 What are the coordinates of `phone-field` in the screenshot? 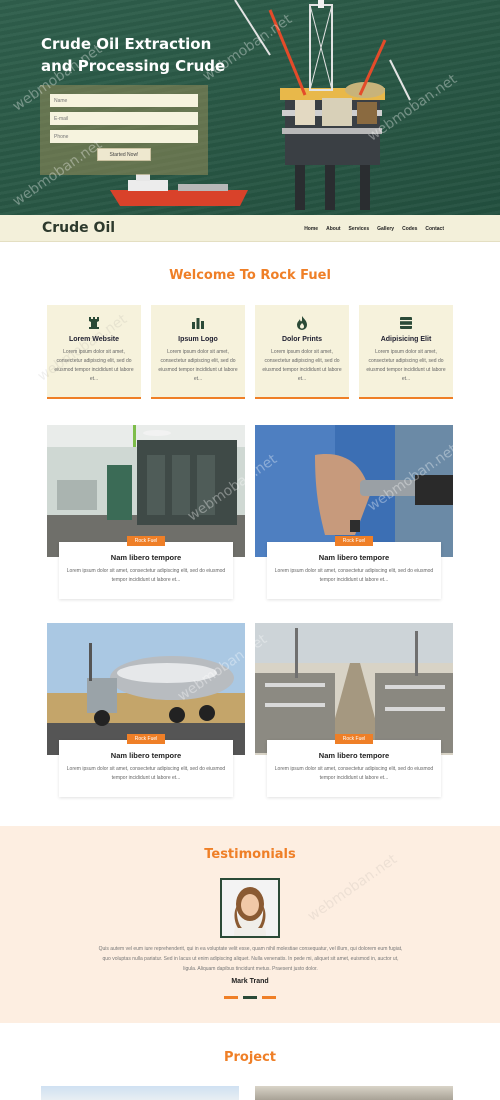 It's located at (124, 136).